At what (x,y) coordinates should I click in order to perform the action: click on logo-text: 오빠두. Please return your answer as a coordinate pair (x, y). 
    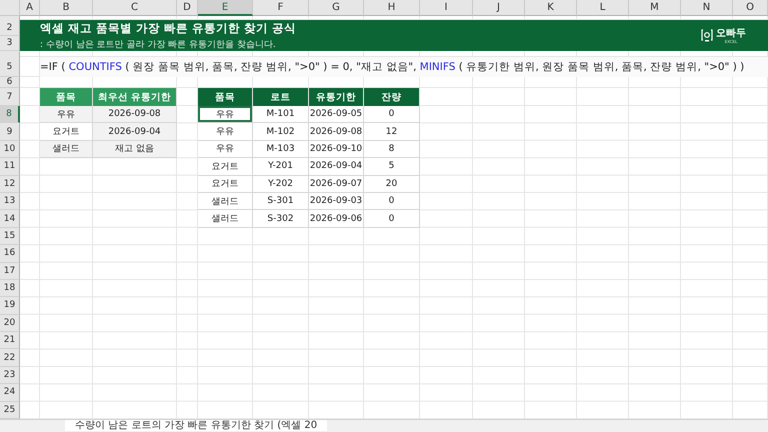
    Looking at the image, I should click on (731, 33).